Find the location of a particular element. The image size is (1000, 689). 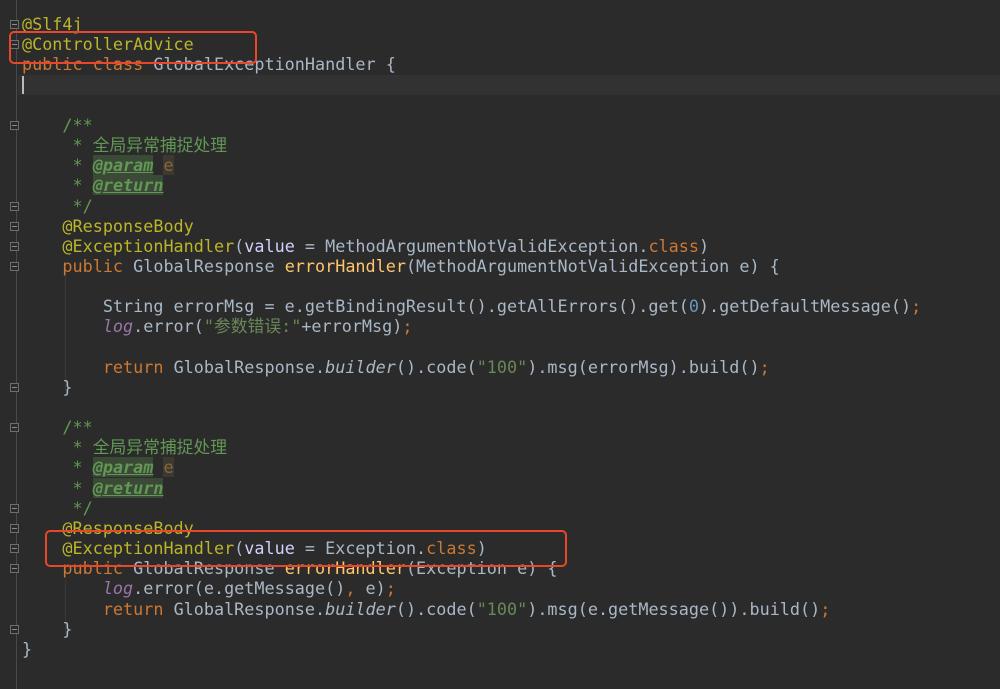

code-token-tx: ) is located at coordinates (704, 245).